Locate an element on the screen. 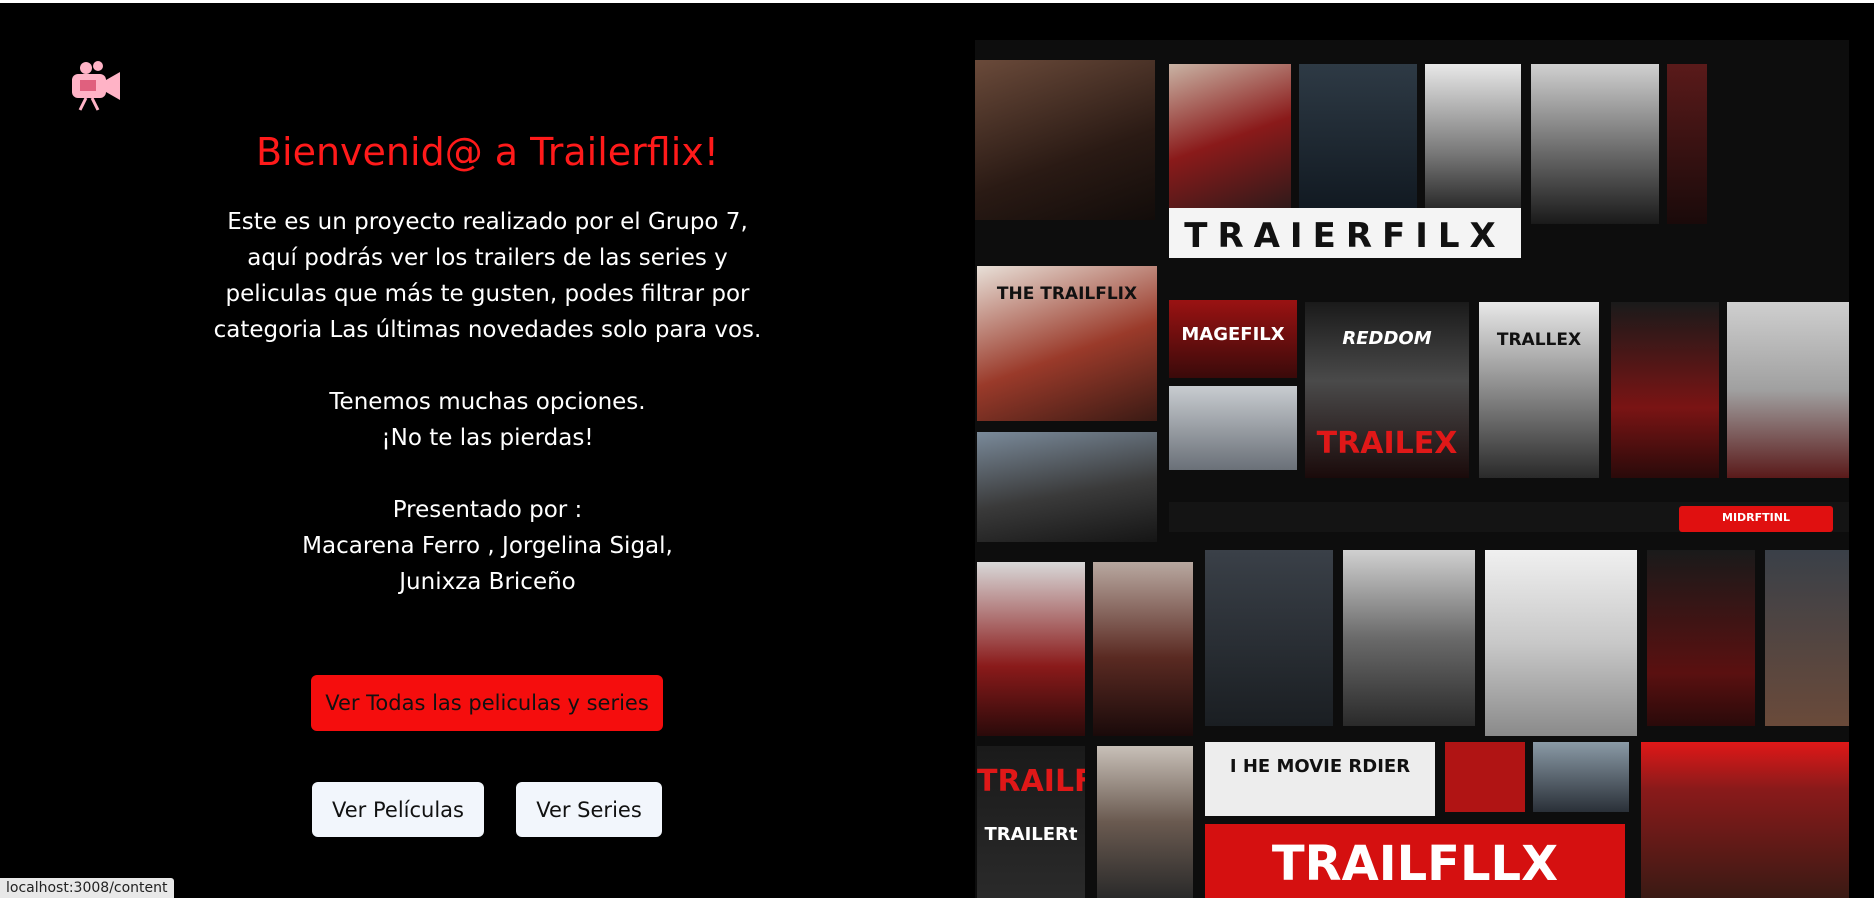  top-border is located at coordinates (937, 1).